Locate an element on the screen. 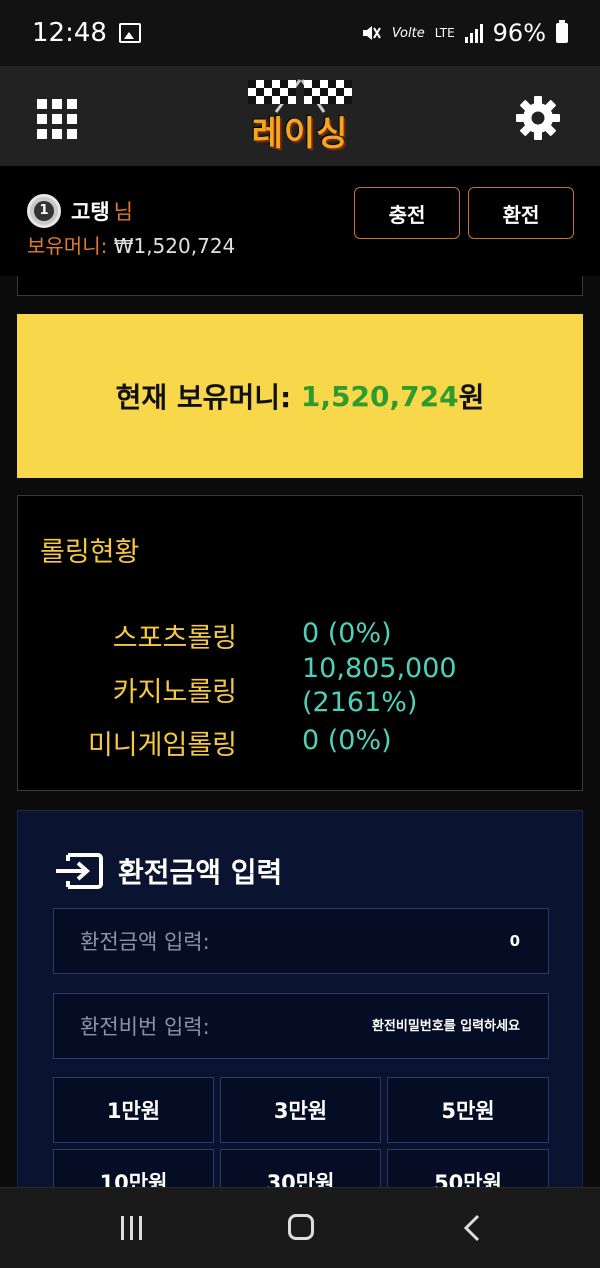 This screenshot has width=600, height=1268. amount-button-30k: 3만원 is located at coordinates (300, 1110).